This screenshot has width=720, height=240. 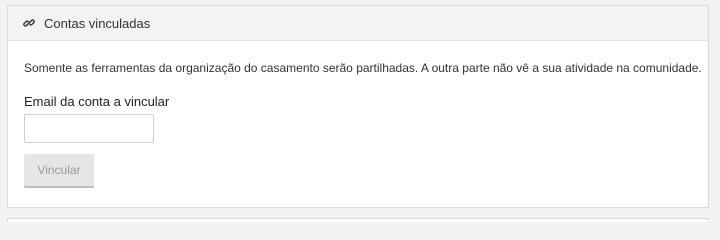 I want to click on email-field-label: Email da conta a vincular, so click(x=97, y=101).